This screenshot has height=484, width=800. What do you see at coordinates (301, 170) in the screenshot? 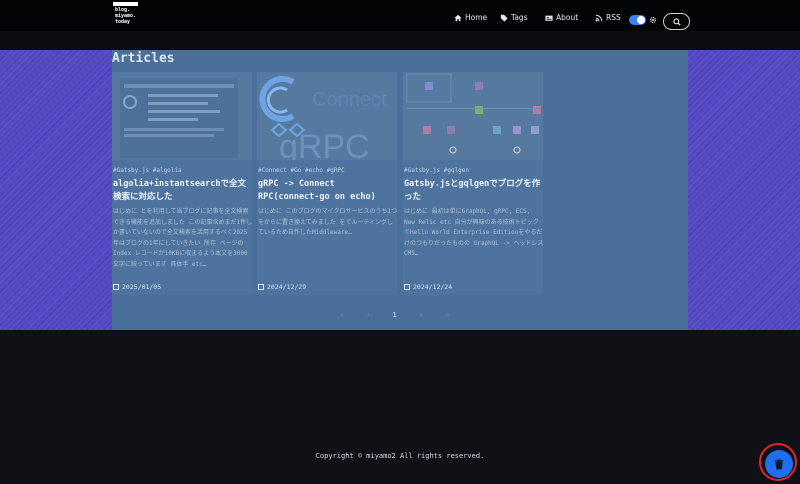
I see `article-tags: #Connect #Go #echo #gRPC` at bounding box center [301, 170].